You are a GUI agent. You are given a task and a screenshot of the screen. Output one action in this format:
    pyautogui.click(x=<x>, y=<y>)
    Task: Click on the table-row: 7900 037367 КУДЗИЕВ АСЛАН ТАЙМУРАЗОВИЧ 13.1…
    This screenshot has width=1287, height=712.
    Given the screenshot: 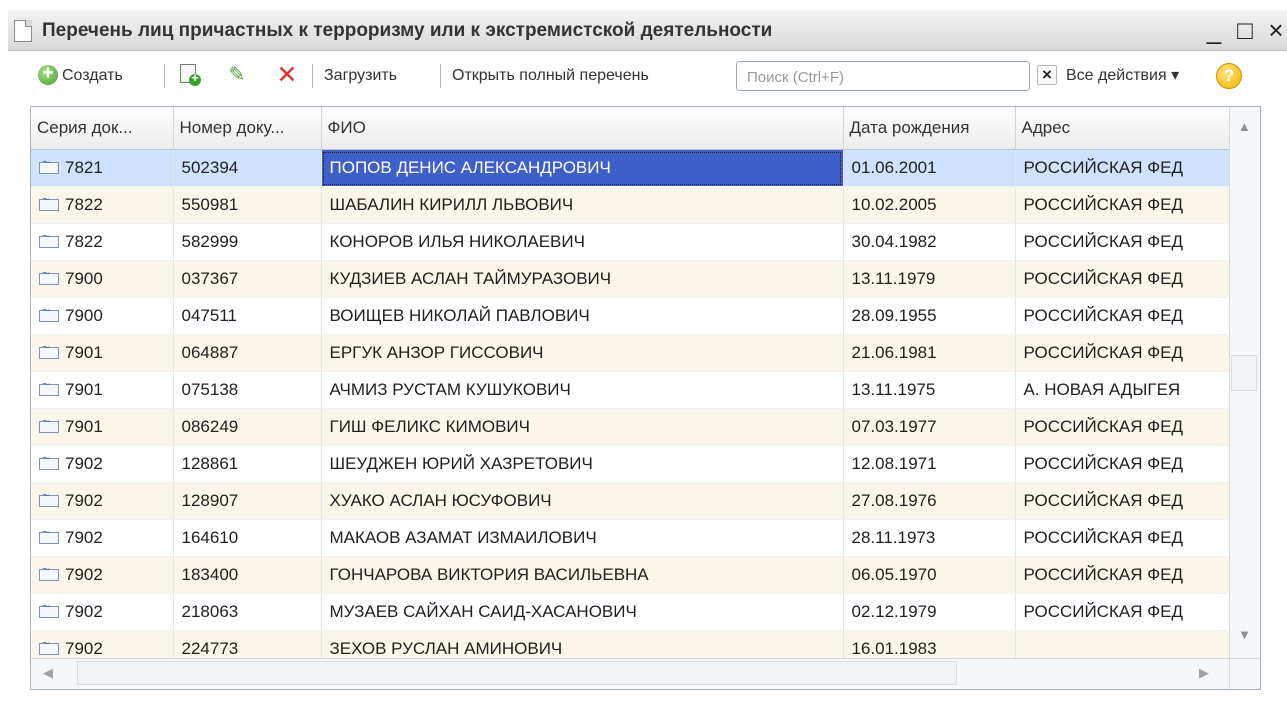 What is the action you would take?
    pyautogui.click(x=631, y=279)
    